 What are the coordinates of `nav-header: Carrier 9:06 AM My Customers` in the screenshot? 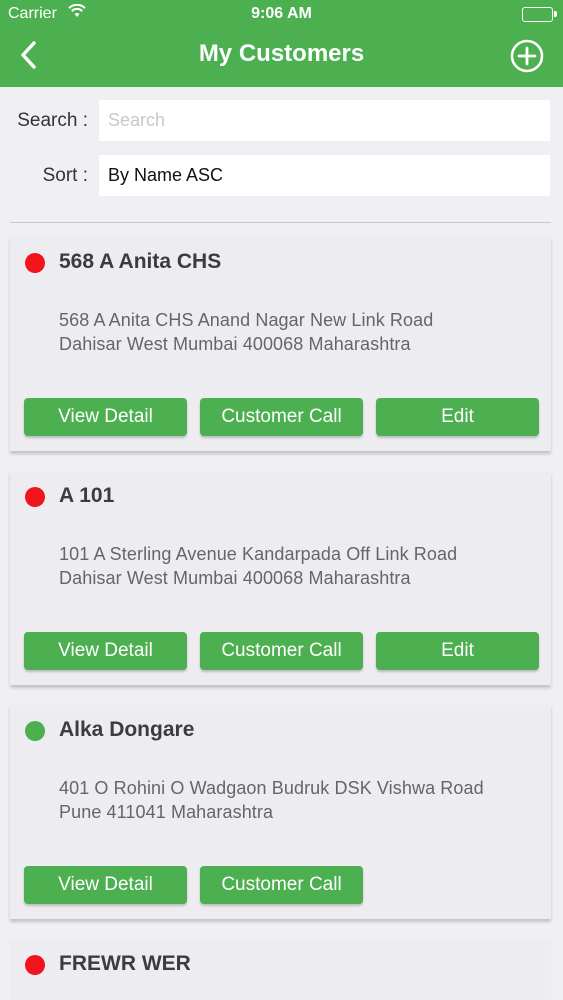 It's located at (281, 43).